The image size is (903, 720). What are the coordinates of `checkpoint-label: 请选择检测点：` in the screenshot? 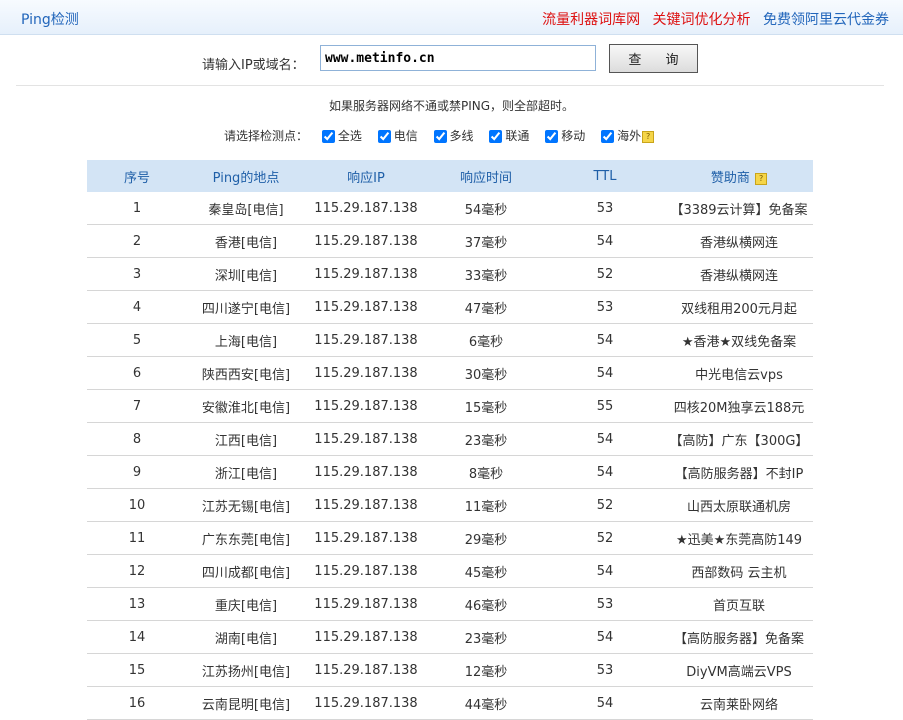 It's located at (266, 136).